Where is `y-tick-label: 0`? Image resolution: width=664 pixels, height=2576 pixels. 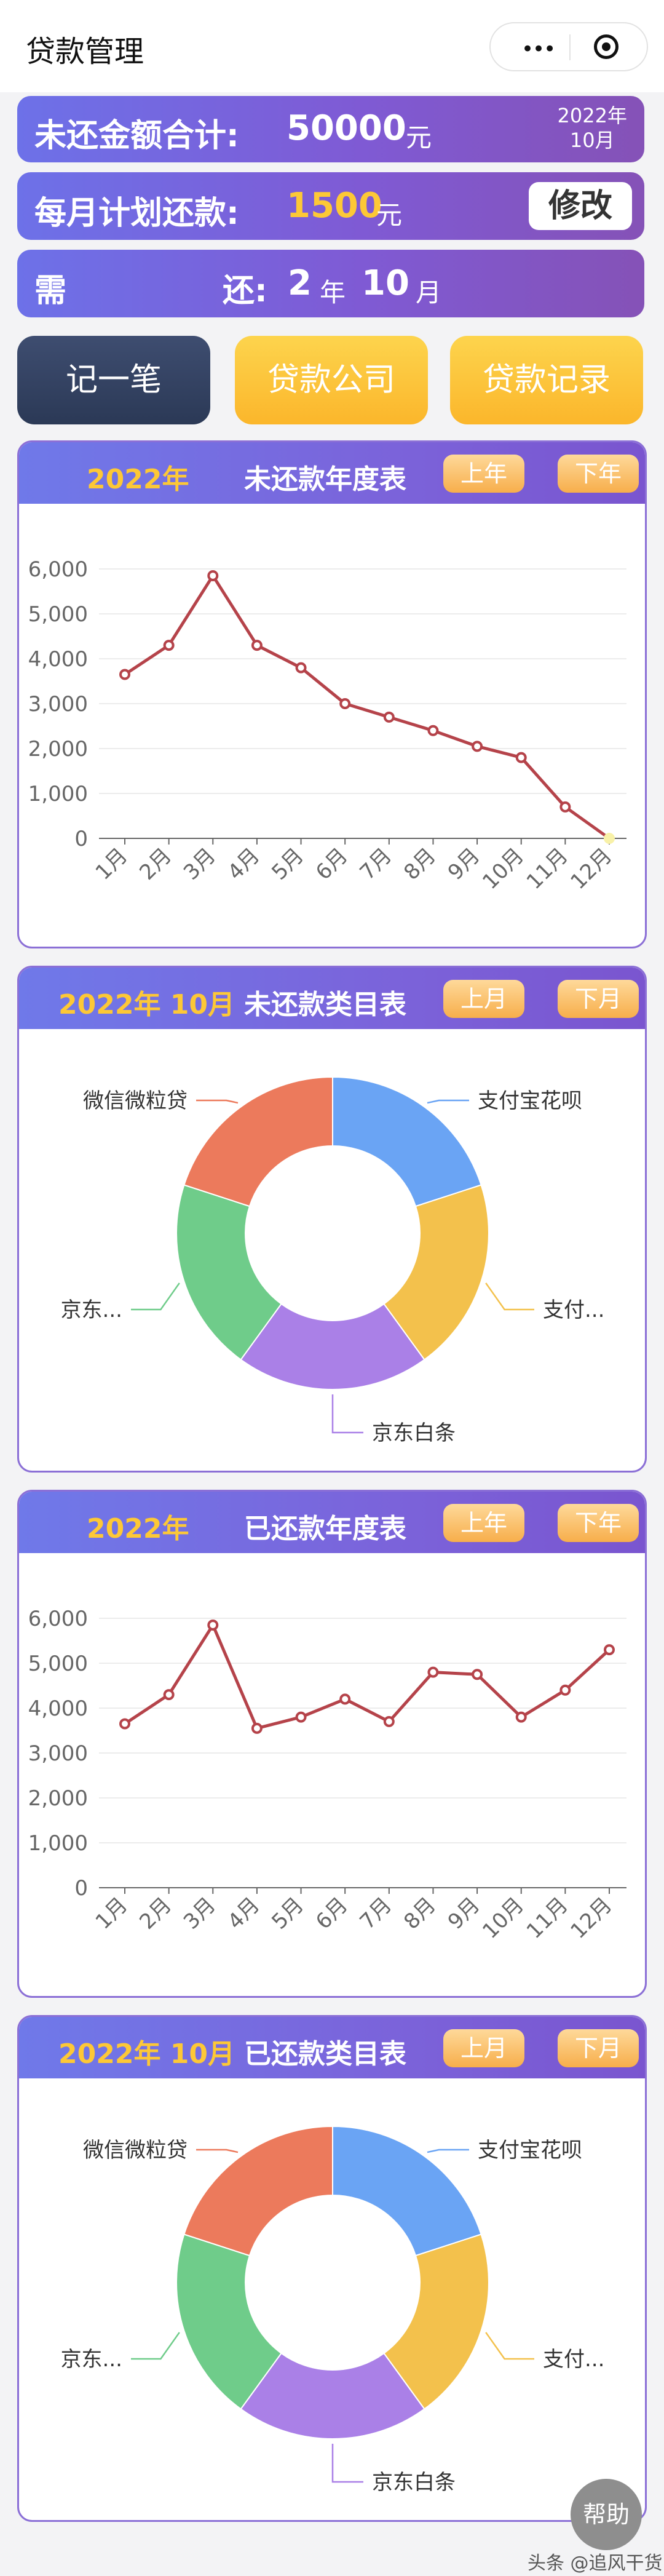 y-tick-label: 0 is located at coordinates (81, 839).